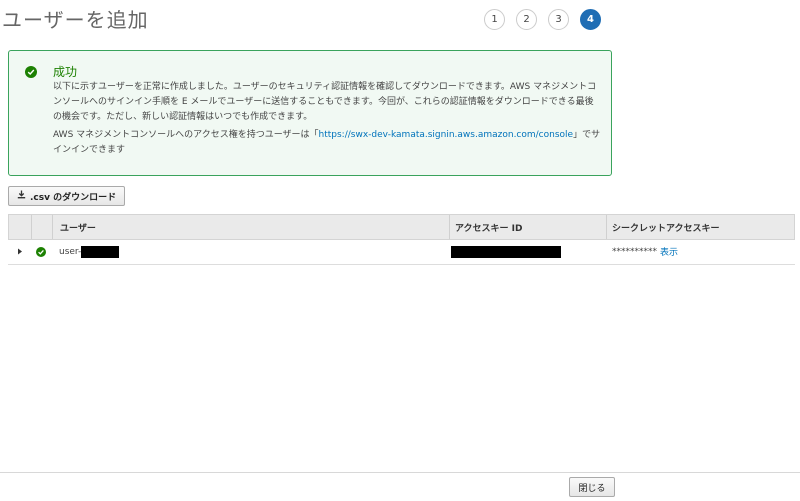 This screenshot has height=501, width=800. What do you see at coordinates (669, 251) in the screenshot?
I see `show-secret-link: 表示` at bounding box center [669, 251].